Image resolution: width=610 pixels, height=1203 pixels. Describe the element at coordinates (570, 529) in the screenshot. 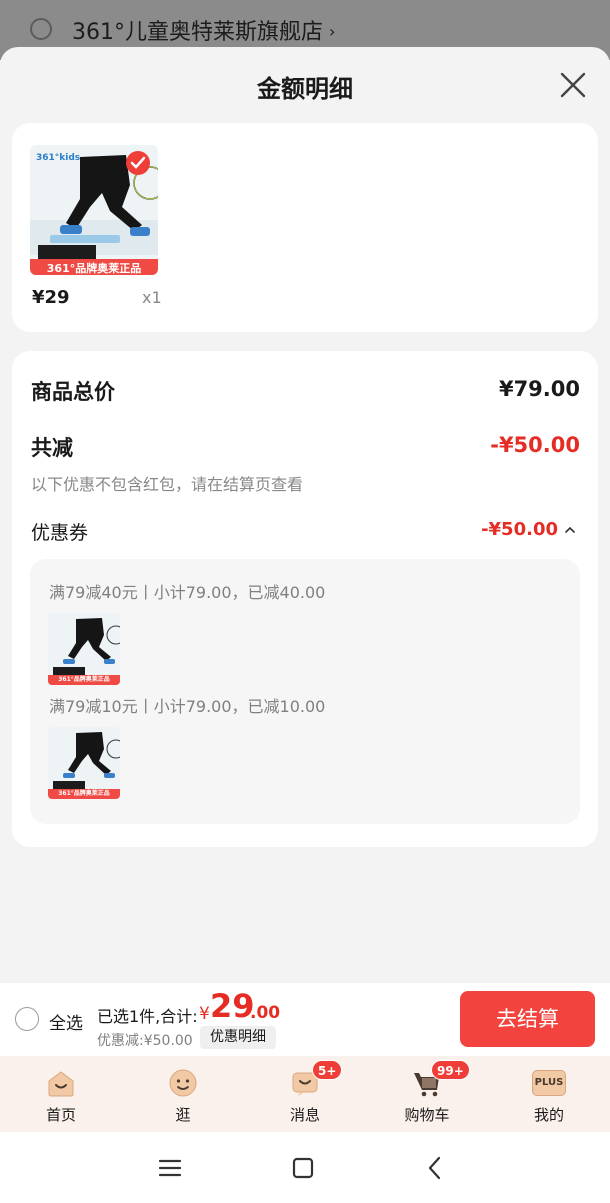

I see `chevron-up-icon` at that location.